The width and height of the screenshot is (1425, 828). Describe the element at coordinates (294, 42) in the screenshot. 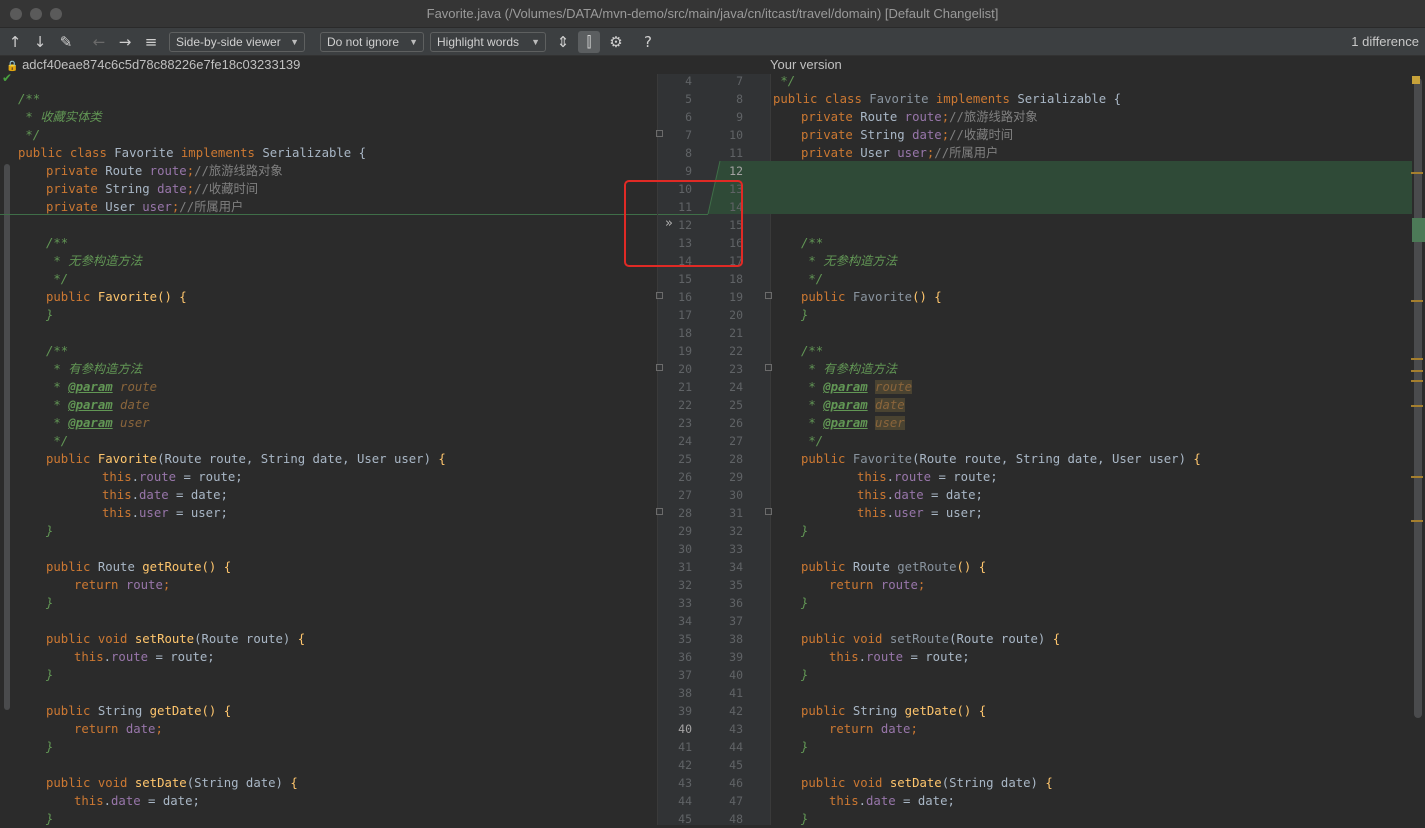

I see `chevron-down-icon: ▼` at that location.